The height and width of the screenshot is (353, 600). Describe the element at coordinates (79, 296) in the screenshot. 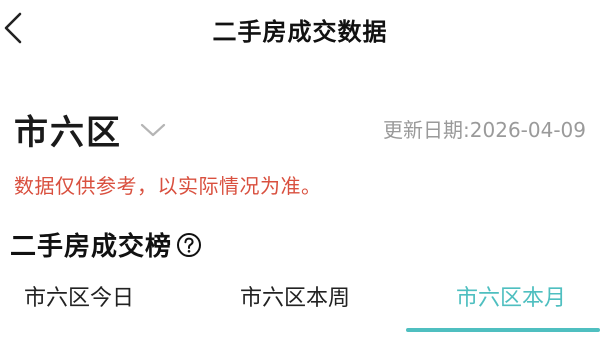

I see `tab-today: 市六区今日` at that location.